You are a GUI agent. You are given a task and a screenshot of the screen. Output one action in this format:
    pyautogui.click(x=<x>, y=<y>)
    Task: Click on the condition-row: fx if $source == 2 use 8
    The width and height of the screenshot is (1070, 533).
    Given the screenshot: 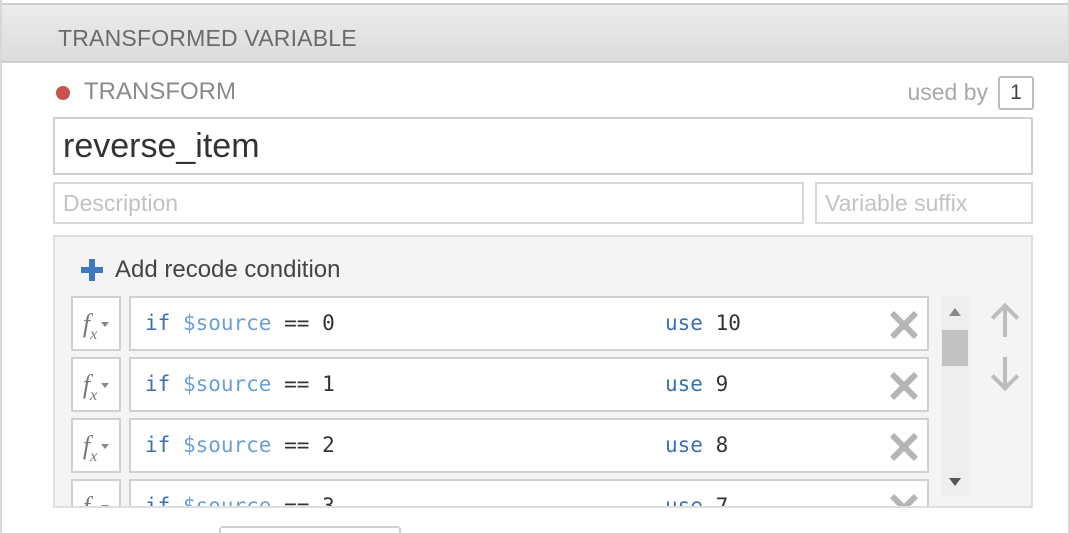 What is the action you would take?
    pyautogui.click(x=501, y=445)
    